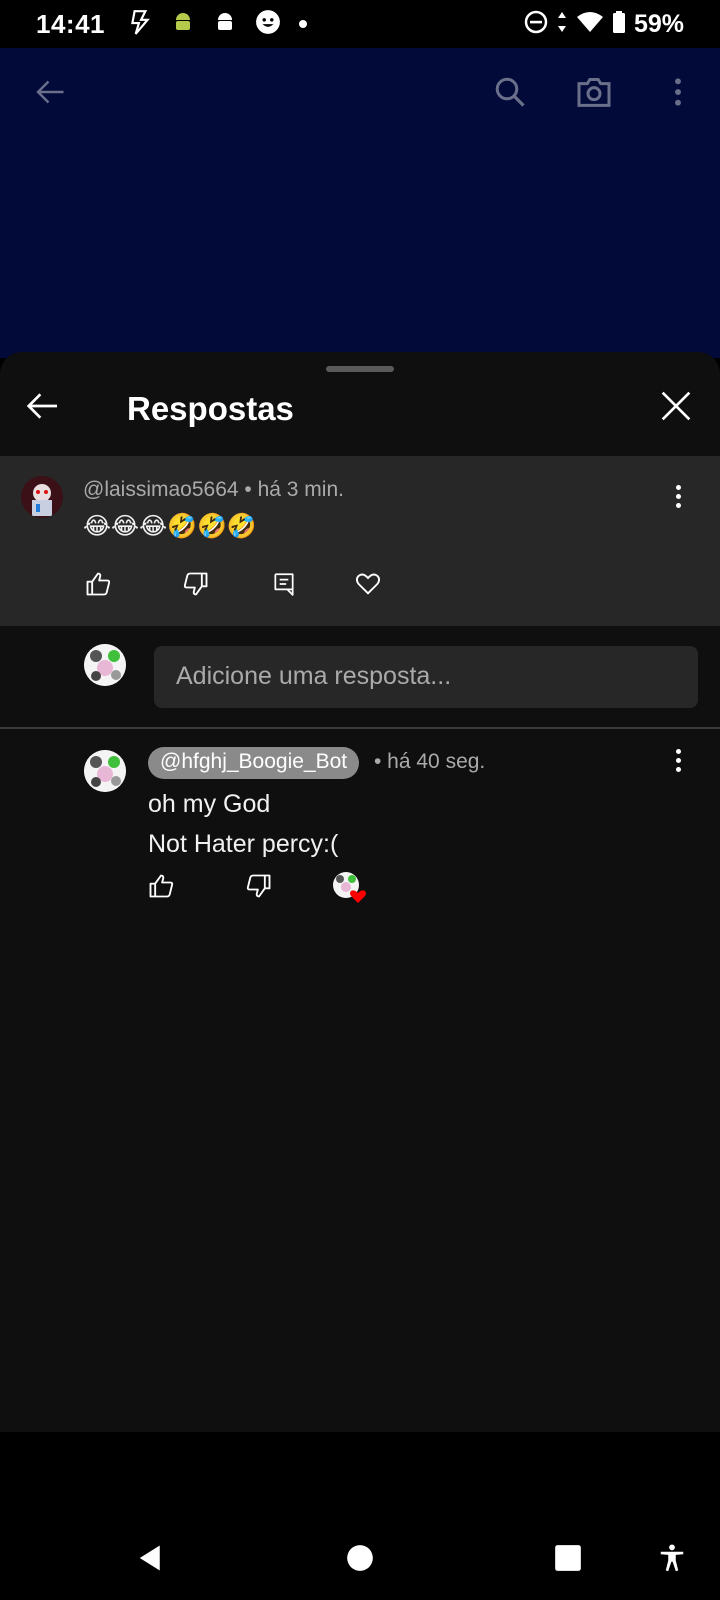 The height and width of the screenshot is (1600, 720). What do you see at coordinates (360, 728) in the screenshot?
I see `divider` at bounding box center [360, 728].